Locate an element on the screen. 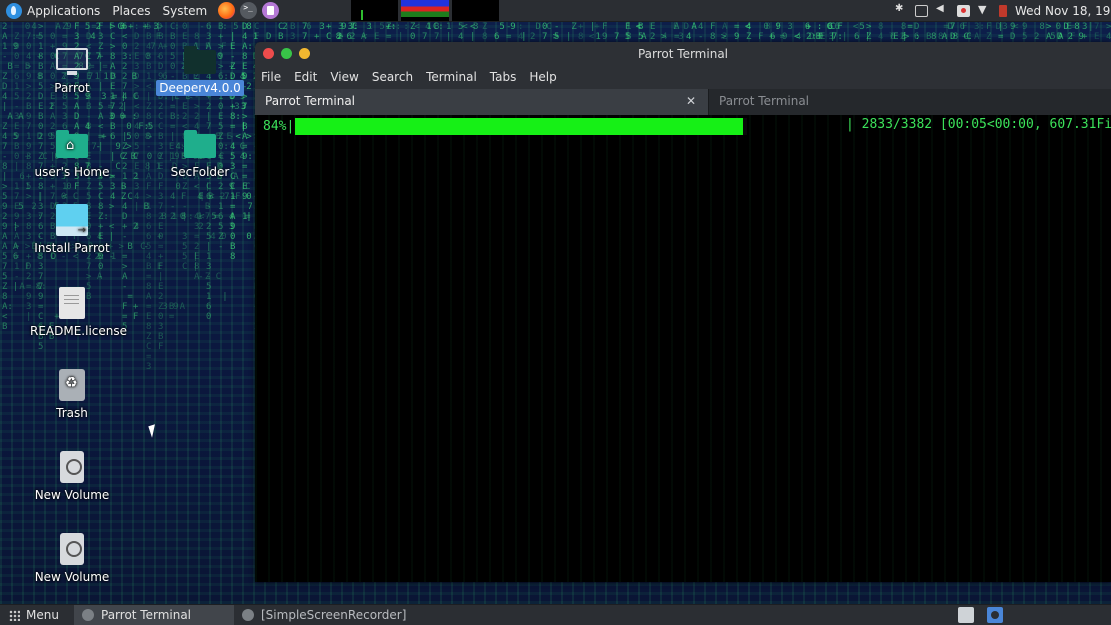  window-title: Parrot Terminal is located at coordinates (683, 53).